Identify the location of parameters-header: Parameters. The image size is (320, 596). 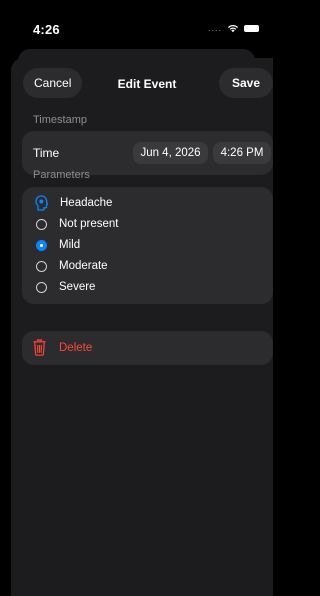
(61, 175).